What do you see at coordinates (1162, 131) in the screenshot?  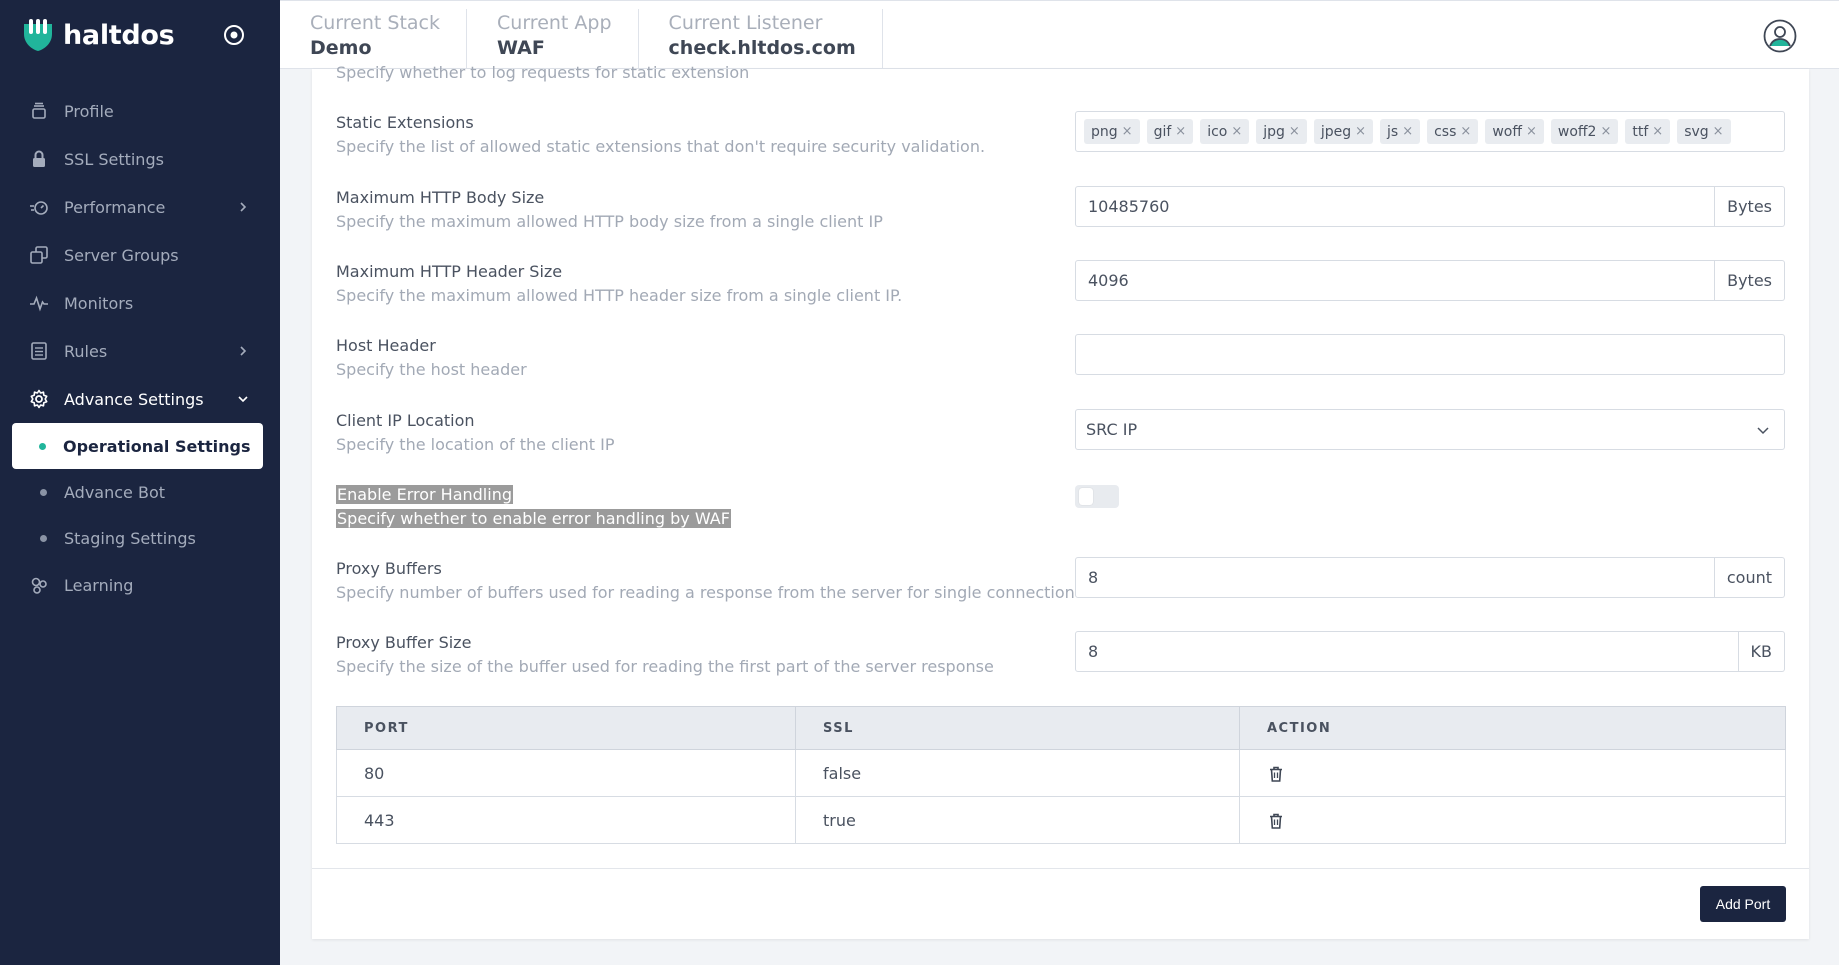 I see `tag-label: gif` at bounding box center [1162, 131].